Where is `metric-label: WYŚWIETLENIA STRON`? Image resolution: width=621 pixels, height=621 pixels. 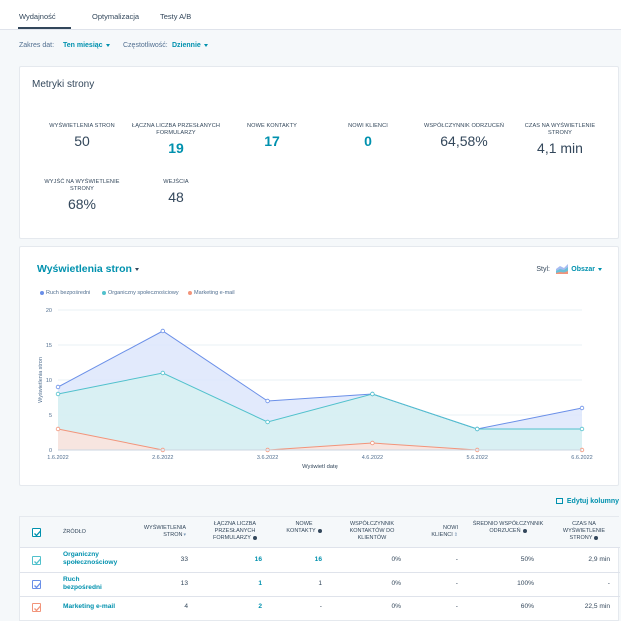
metric-label: WYŚWIETLENIA STRON is located at coordinates (82, 126).